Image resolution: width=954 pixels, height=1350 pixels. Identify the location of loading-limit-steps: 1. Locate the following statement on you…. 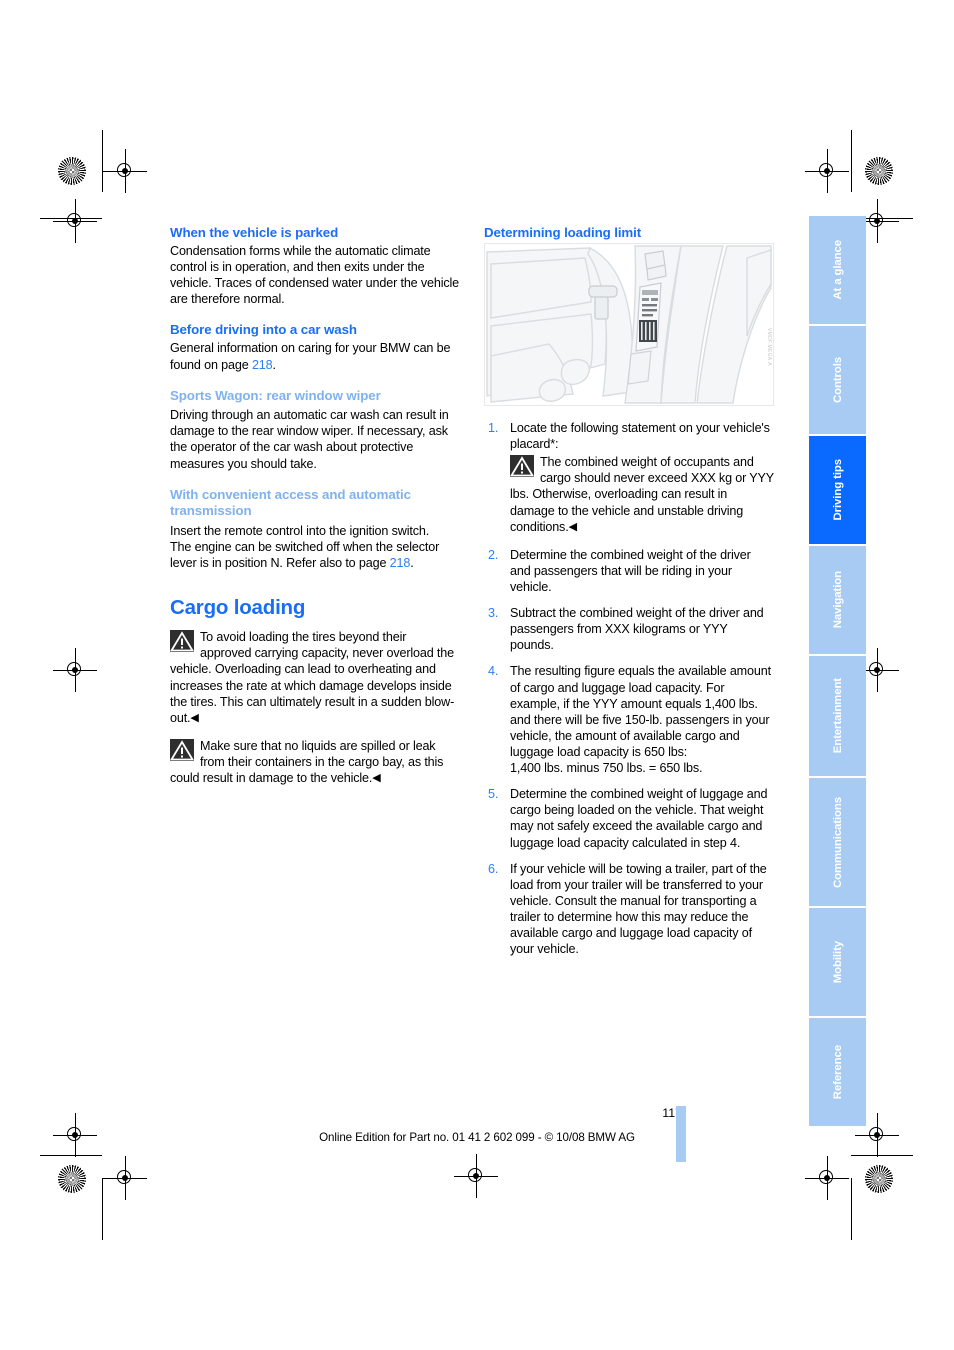
(629, 688).